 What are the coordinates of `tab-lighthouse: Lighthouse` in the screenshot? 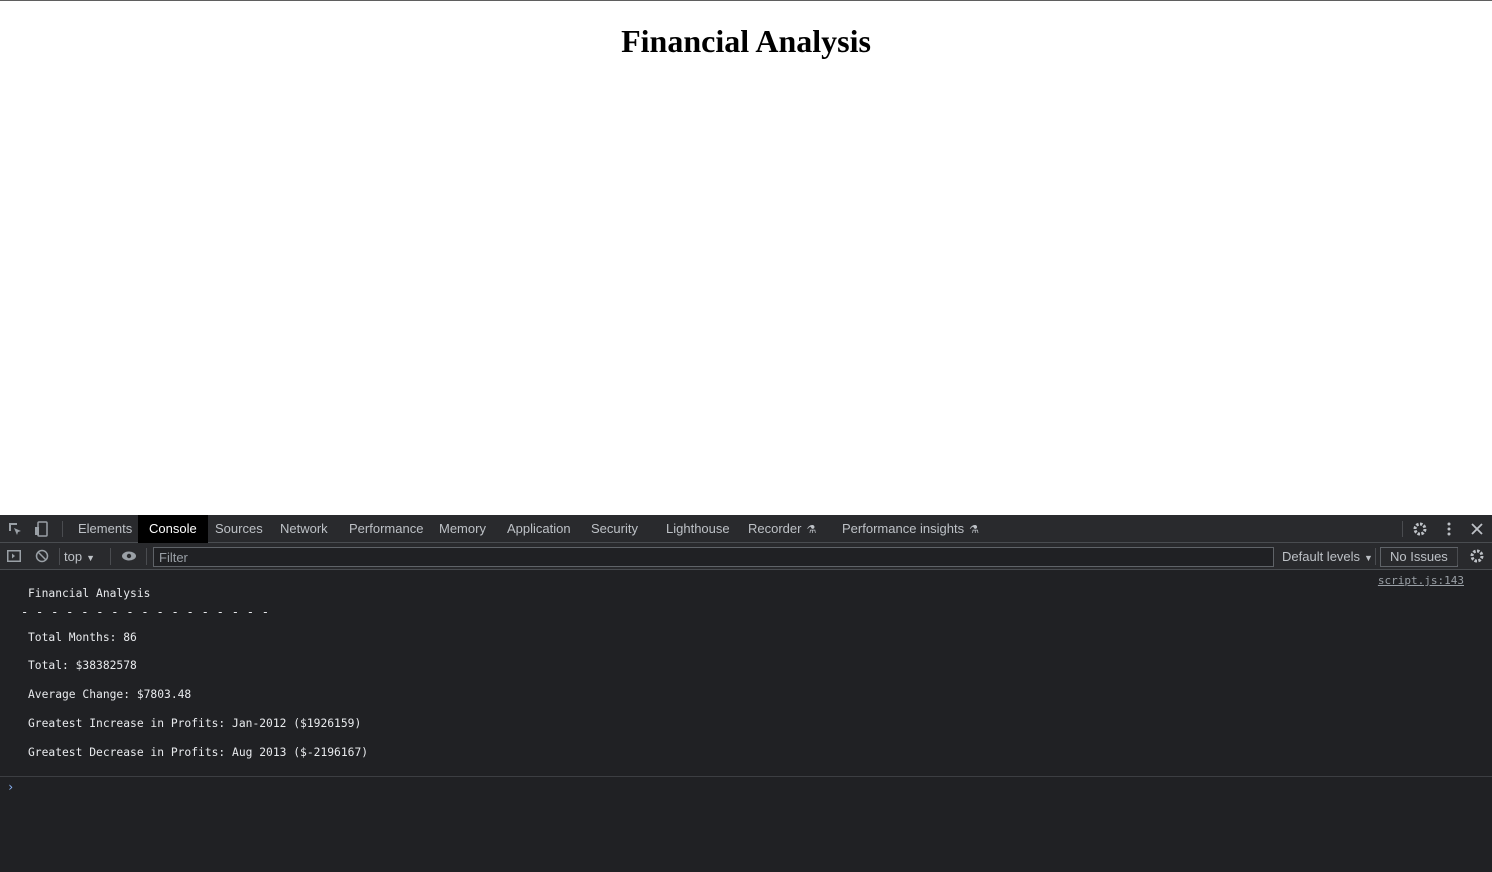 It's located at (698, 529).